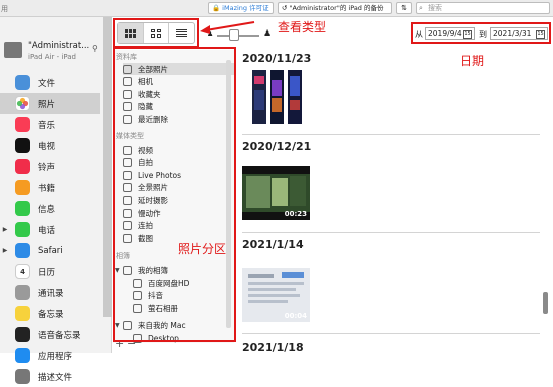 The height and width of the screenshot is (387, 553). I want to click on video-duration: 00:04, so click(295, 316).